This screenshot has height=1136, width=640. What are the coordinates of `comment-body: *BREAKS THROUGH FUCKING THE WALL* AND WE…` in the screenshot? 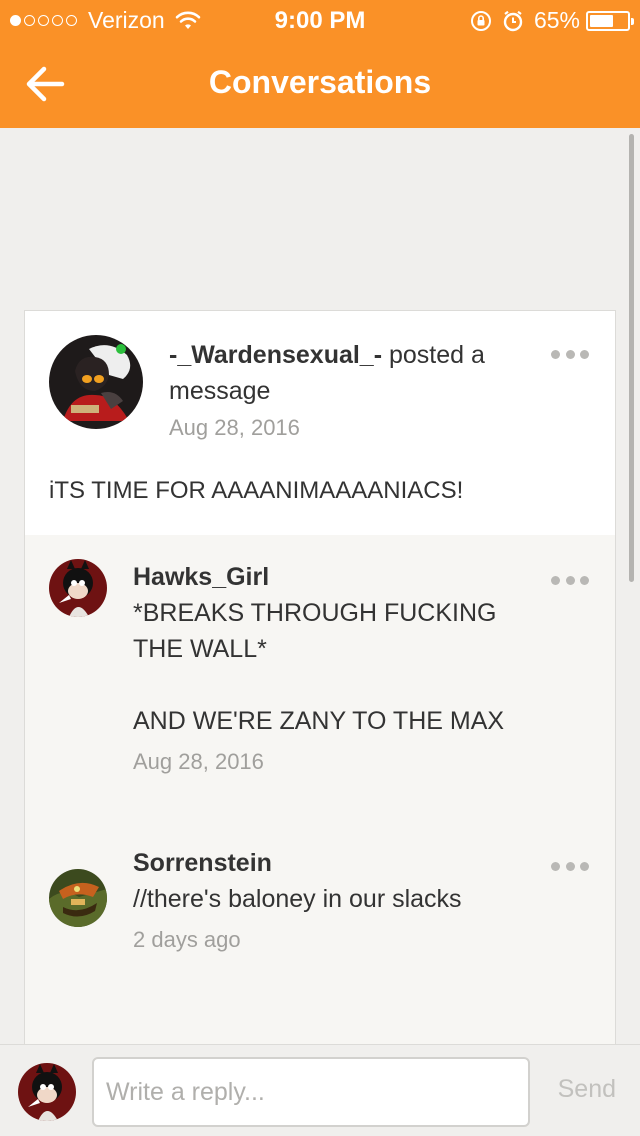 It's located at (319, 667).